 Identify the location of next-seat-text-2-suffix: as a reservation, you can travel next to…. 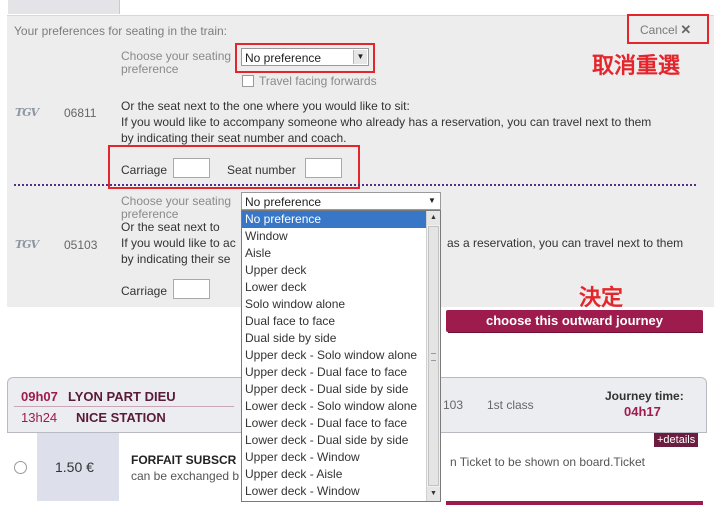
(565, 243).